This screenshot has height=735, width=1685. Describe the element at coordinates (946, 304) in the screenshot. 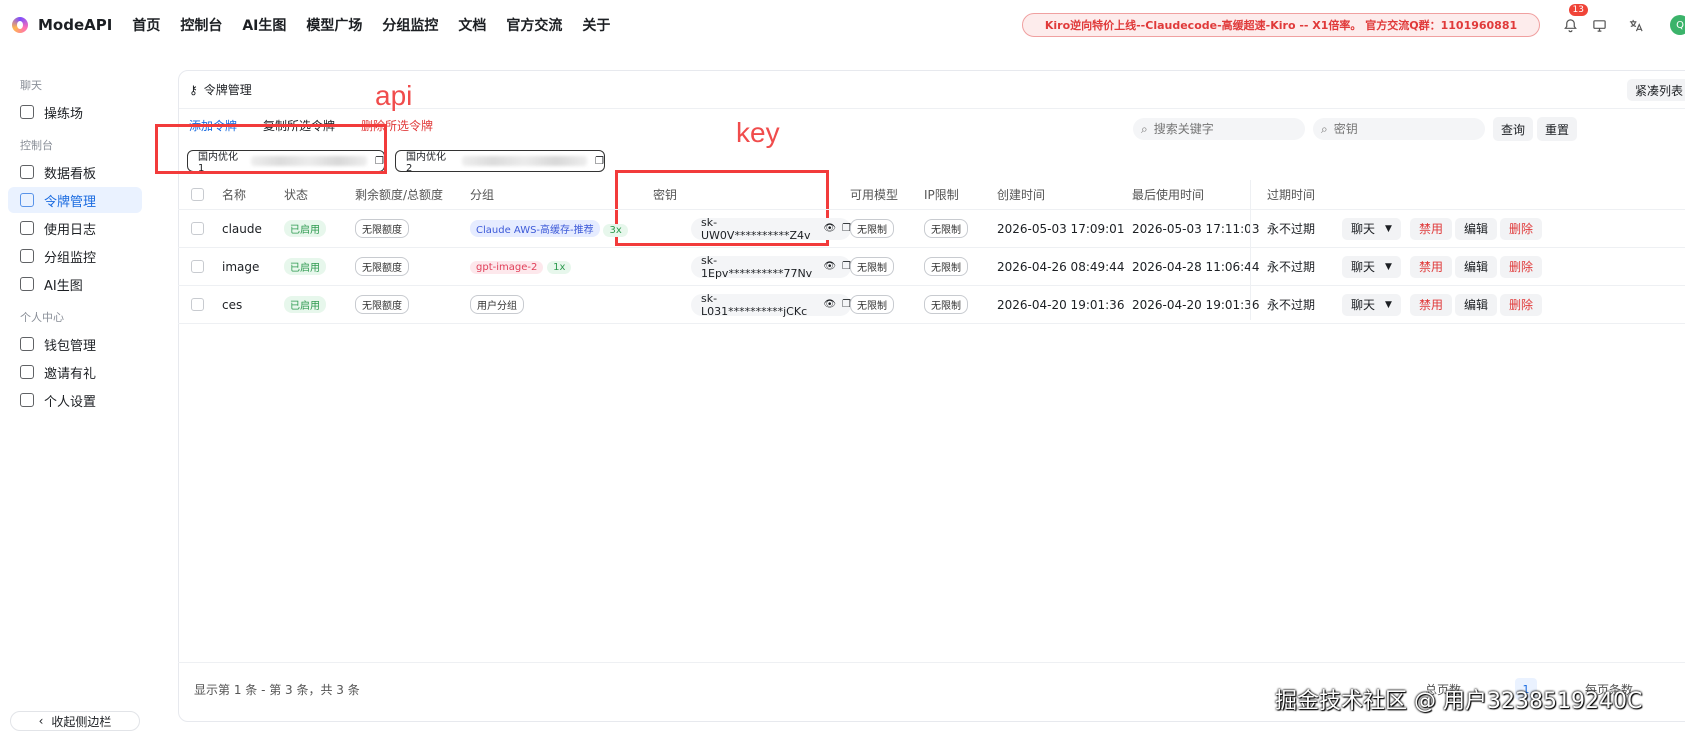

I see `ip-badge: 无限制` at that location.